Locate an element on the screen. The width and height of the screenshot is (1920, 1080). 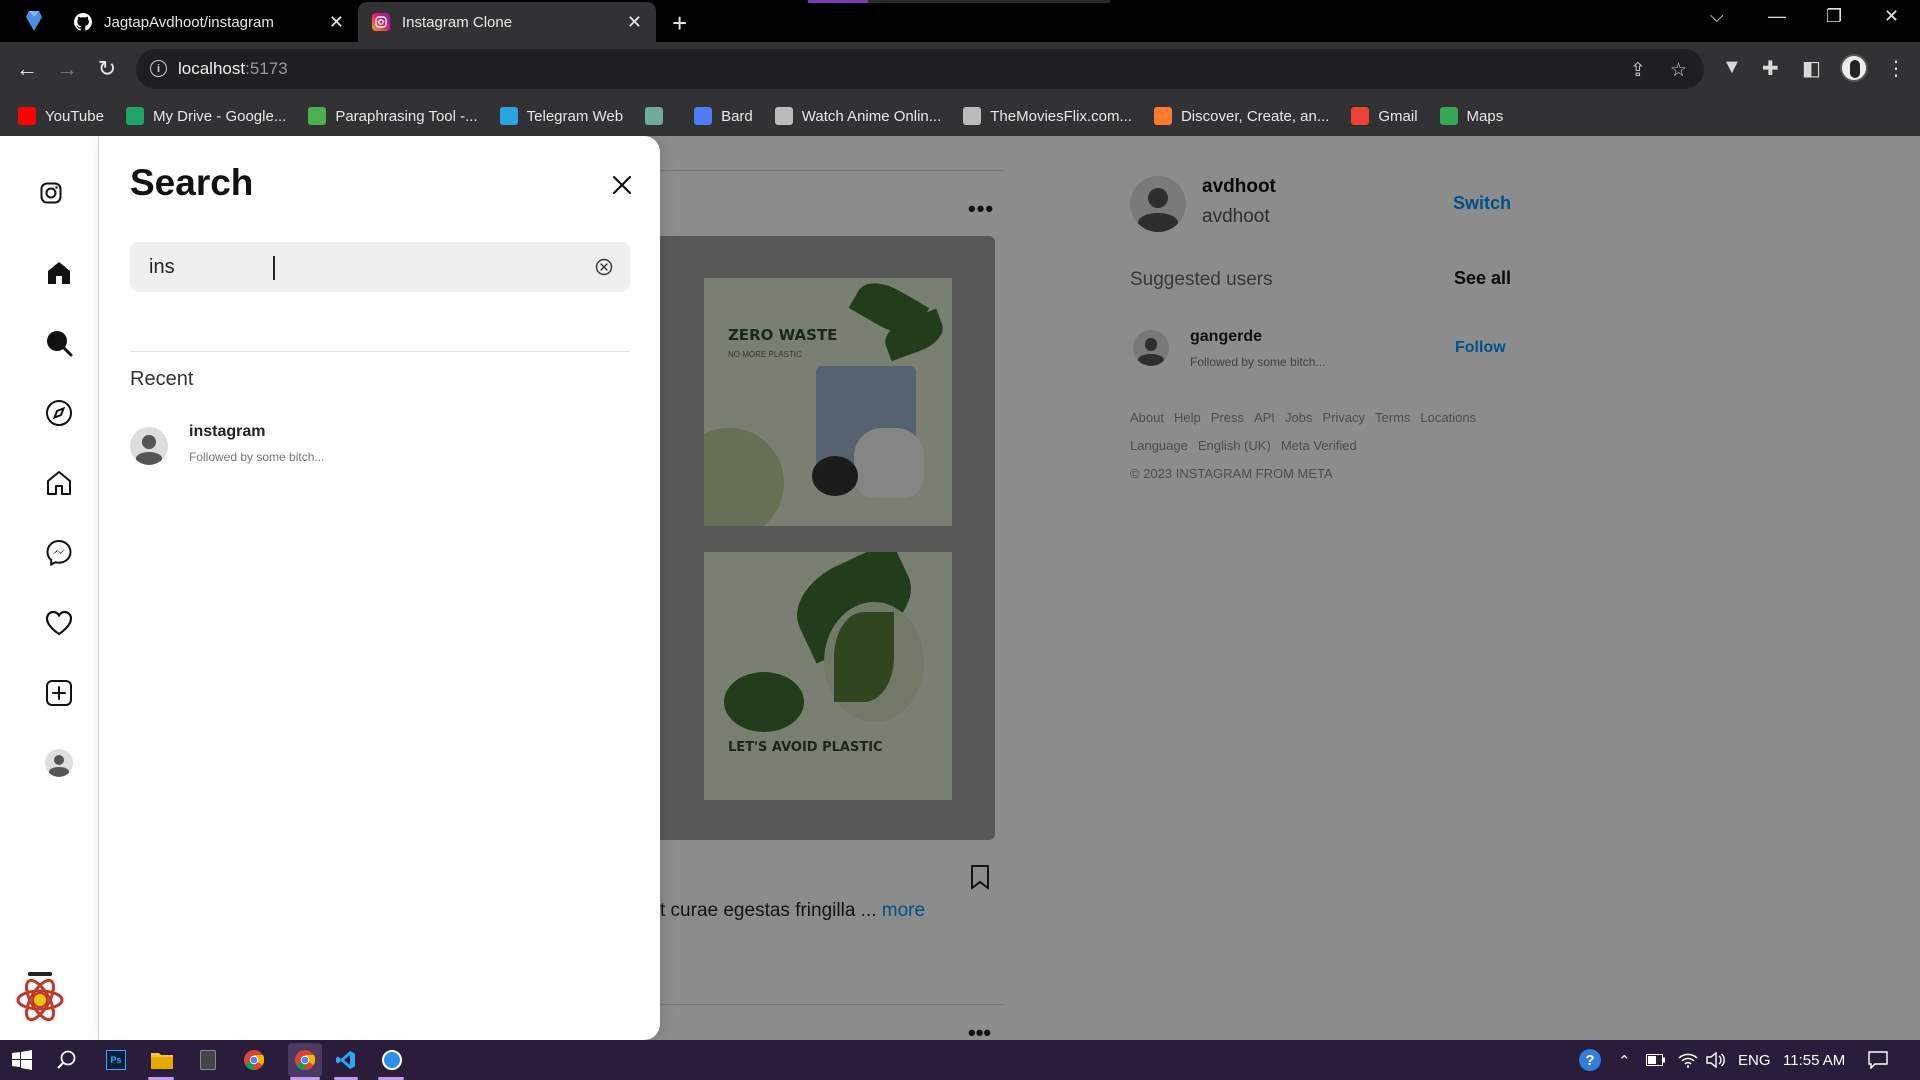
gmail-icon is located at coordinates (1360, 116).